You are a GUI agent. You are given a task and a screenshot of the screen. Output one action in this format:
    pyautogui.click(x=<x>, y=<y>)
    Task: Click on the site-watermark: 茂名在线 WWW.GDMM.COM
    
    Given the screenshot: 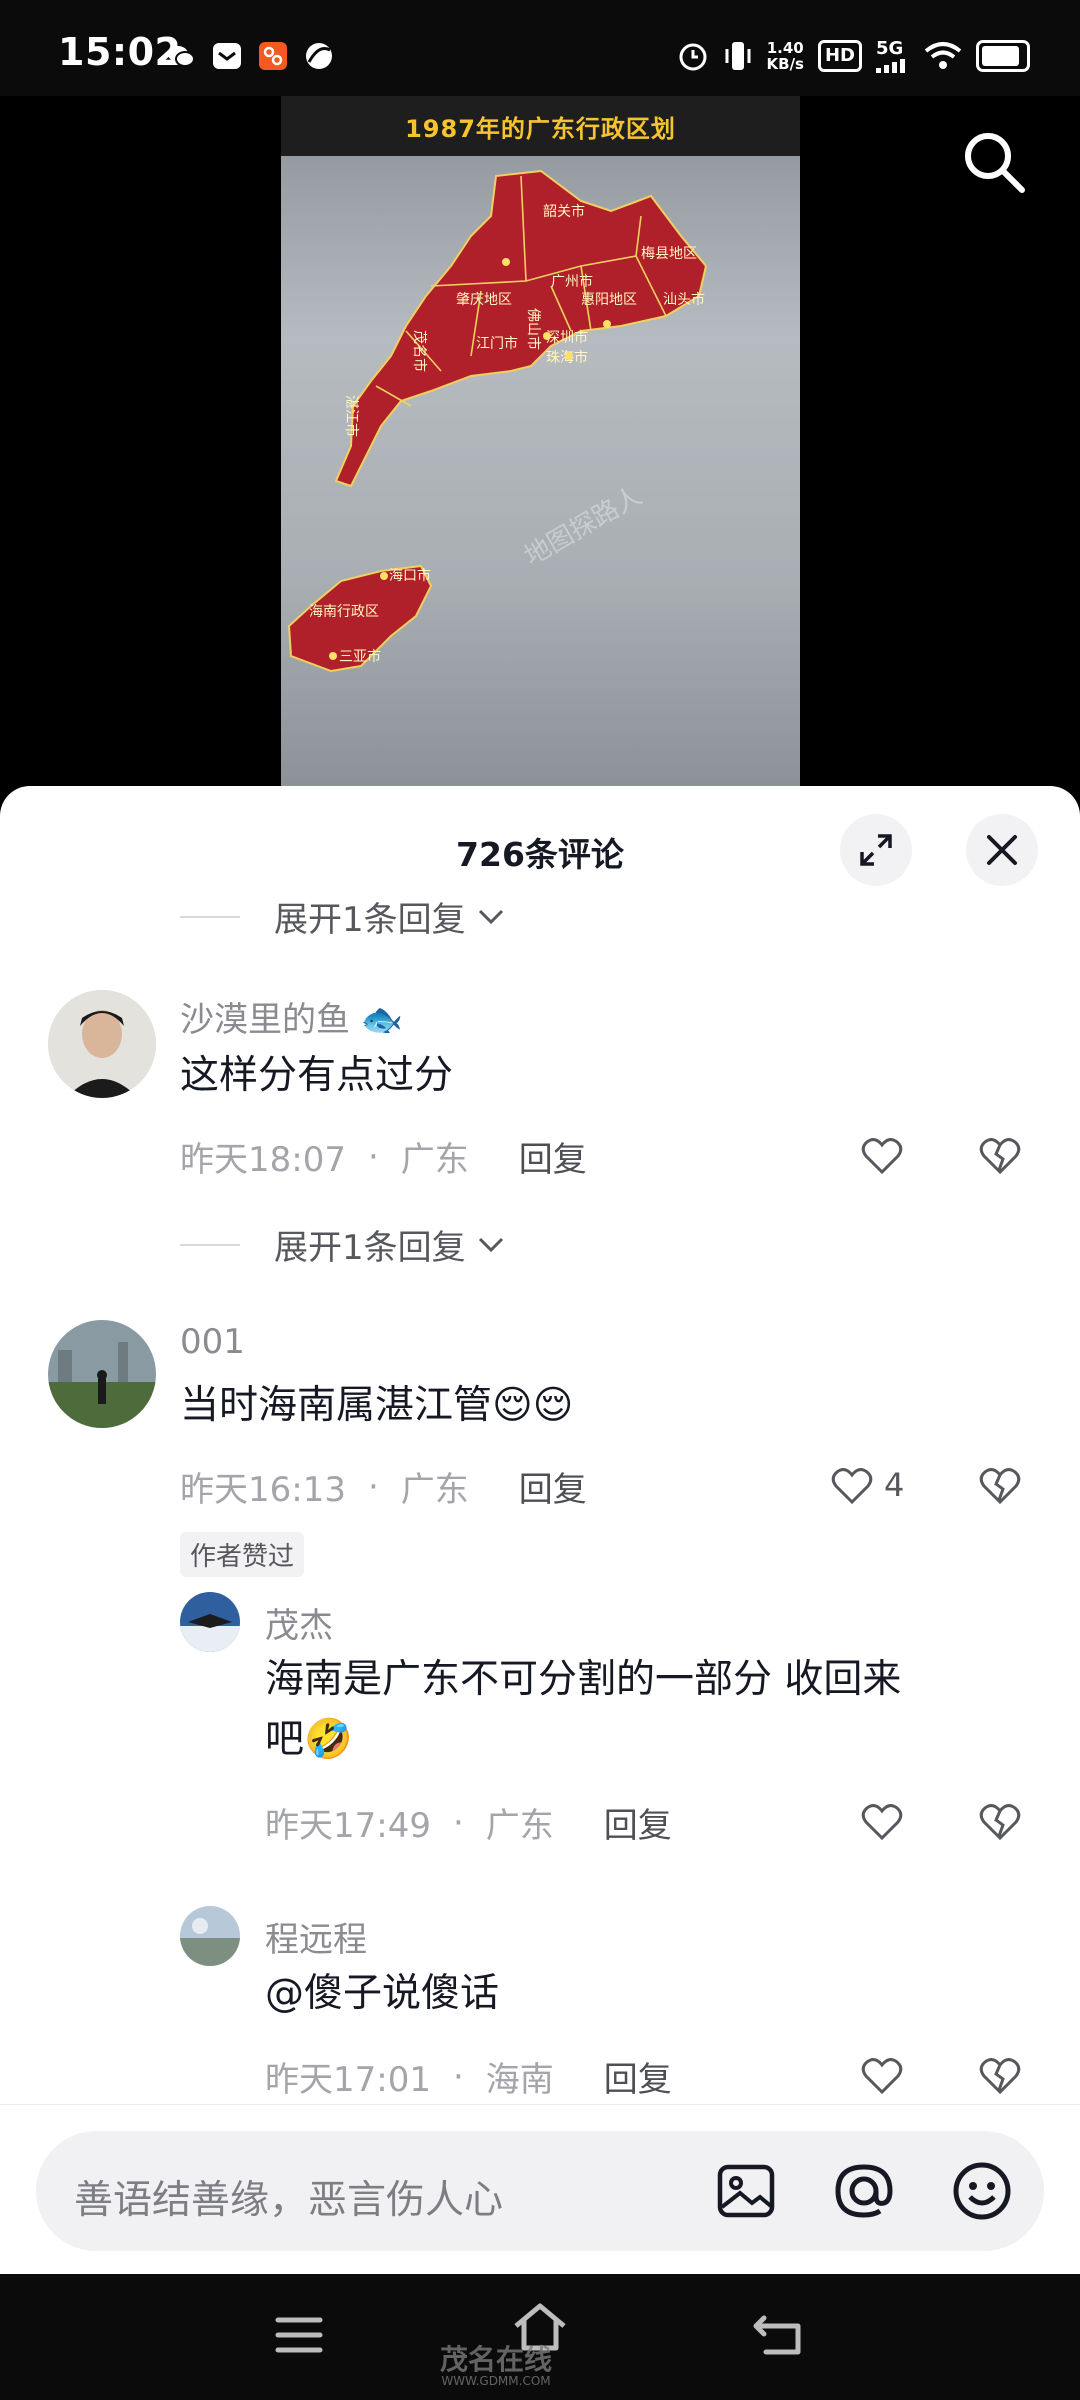 What is the action you would take?
    pyautogui.click(x=496, y=2365)
    